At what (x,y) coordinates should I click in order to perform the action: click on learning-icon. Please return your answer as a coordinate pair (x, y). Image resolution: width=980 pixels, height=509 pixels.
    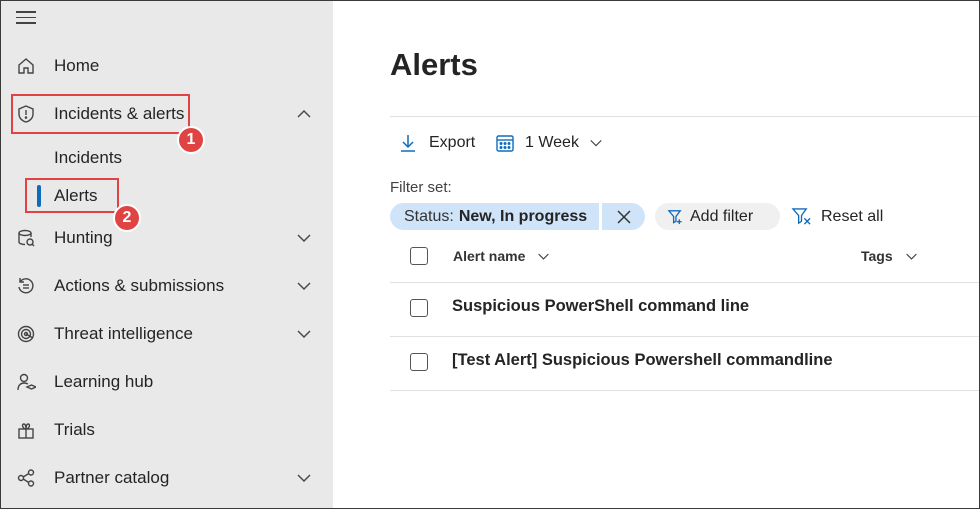
    Looking at the image, I should click on (26, 382).